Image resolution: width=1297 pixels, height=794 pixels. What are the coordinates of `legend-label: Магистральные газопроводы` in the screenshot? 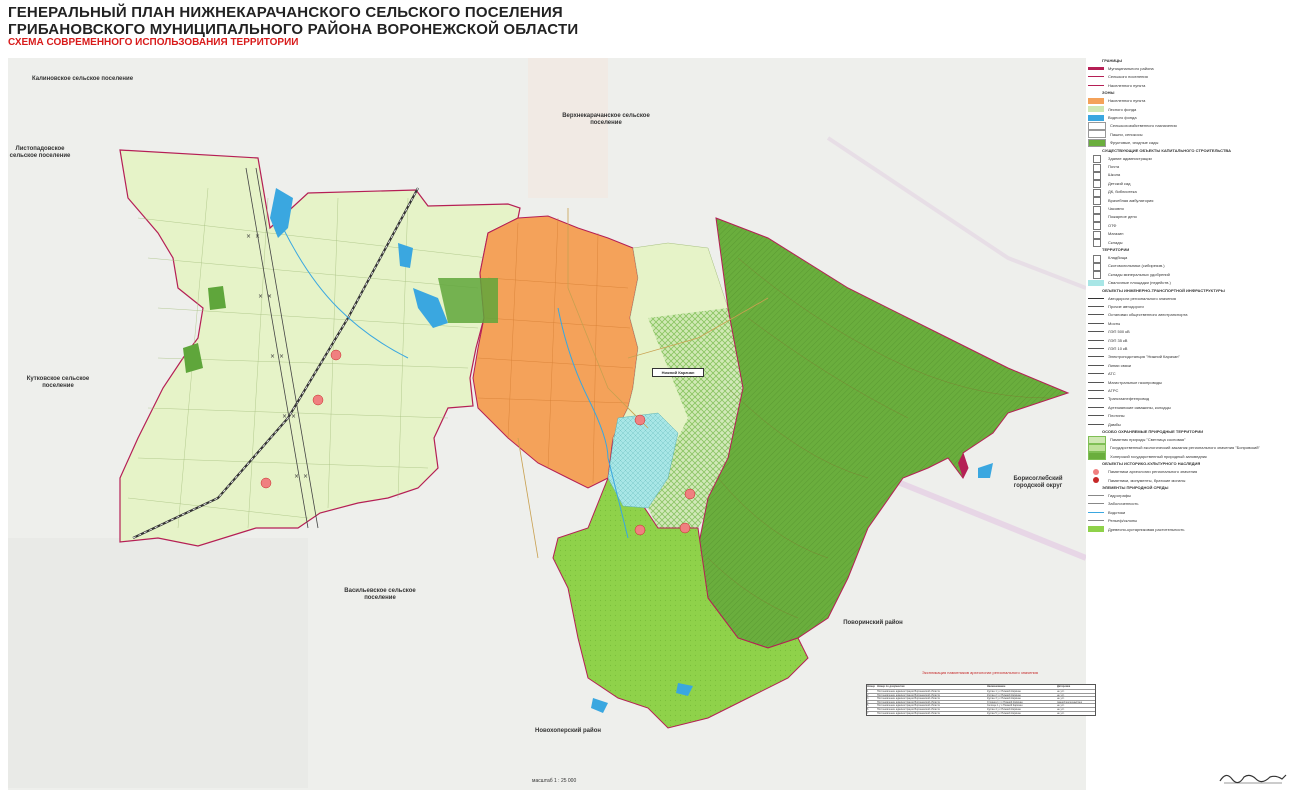 It's located at (1135, 382).